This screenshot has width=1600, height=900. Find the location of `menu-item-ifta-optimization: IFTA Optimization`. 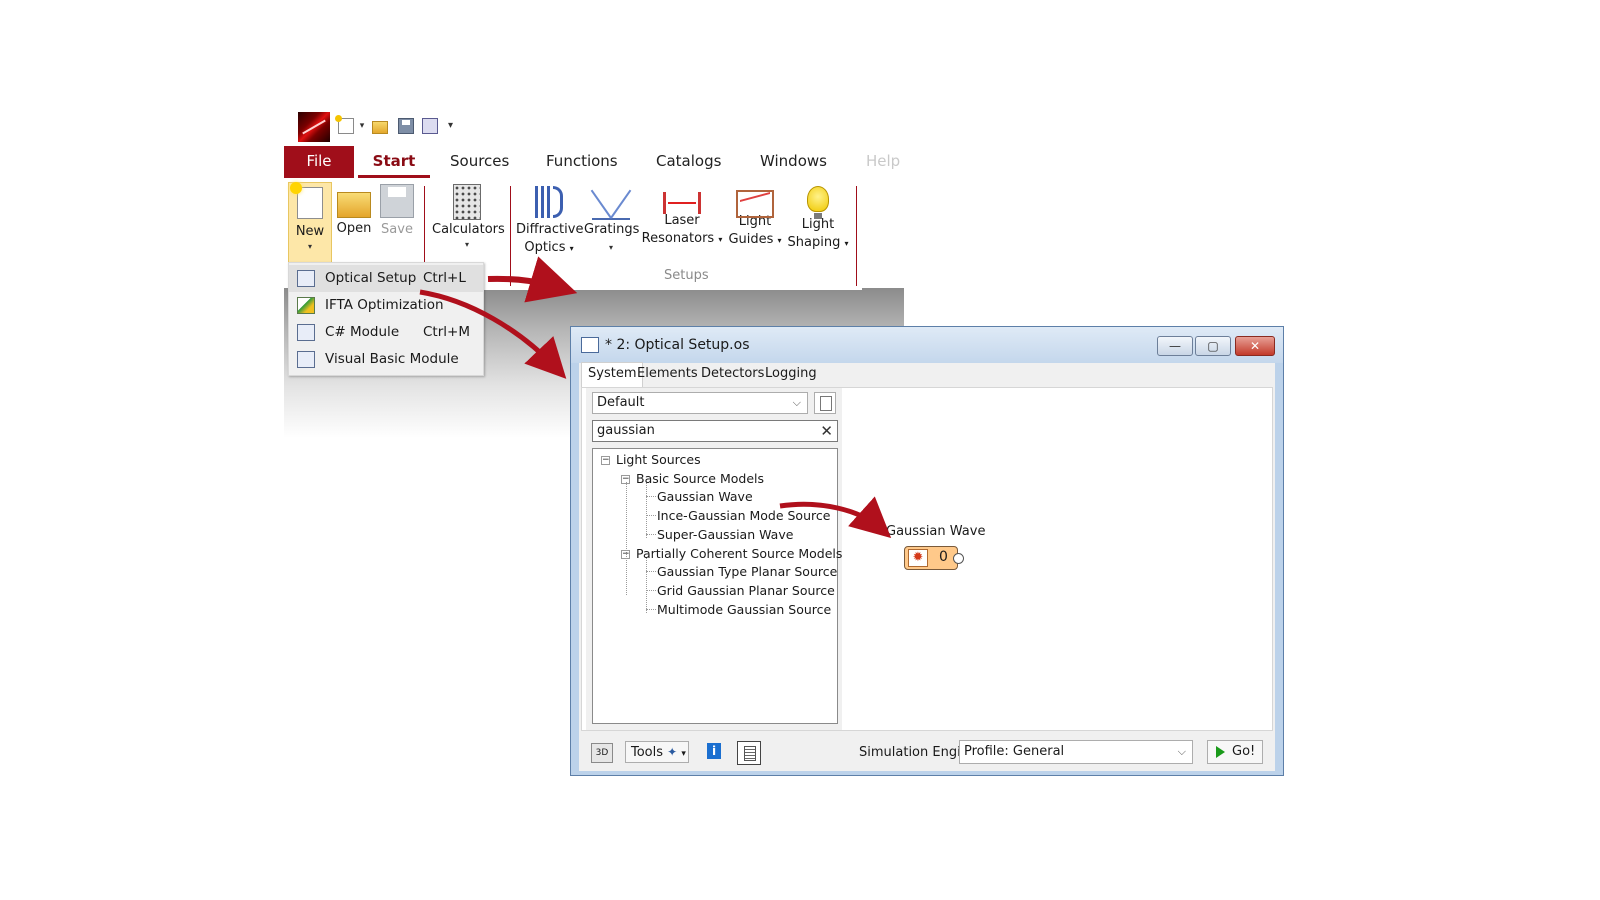

menu-item-ifta-optimization: IFTA Optimization is located at coordinates (386, 305).